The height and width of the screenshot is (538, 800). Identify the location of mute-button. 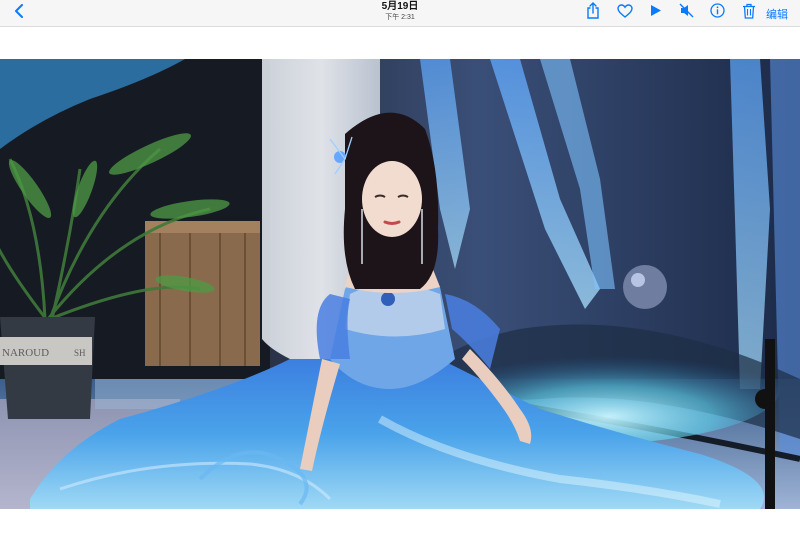
(686, 13).